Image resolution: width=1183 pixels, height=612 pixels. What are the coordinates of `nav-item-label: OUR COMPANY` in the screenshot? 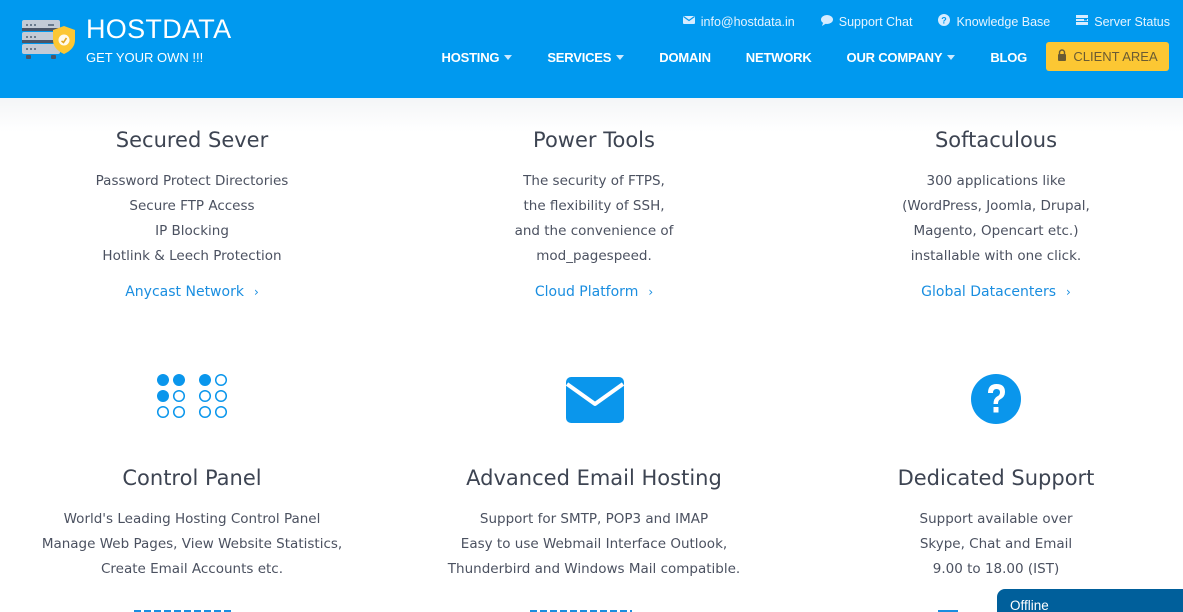 It's located at (894, 57).